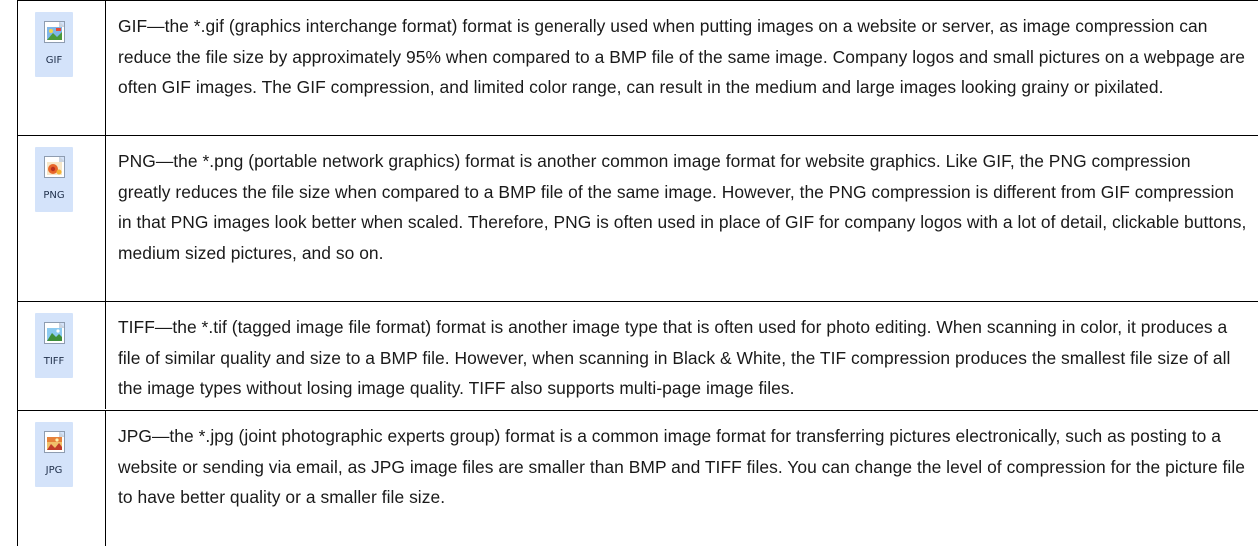 Image resolution: width=1259 pixels, height=546 pixels. What do you see at coordinates (54, 195) in the screenshot?
I see `icon-label: PNG` at bounding box center [54, 195].